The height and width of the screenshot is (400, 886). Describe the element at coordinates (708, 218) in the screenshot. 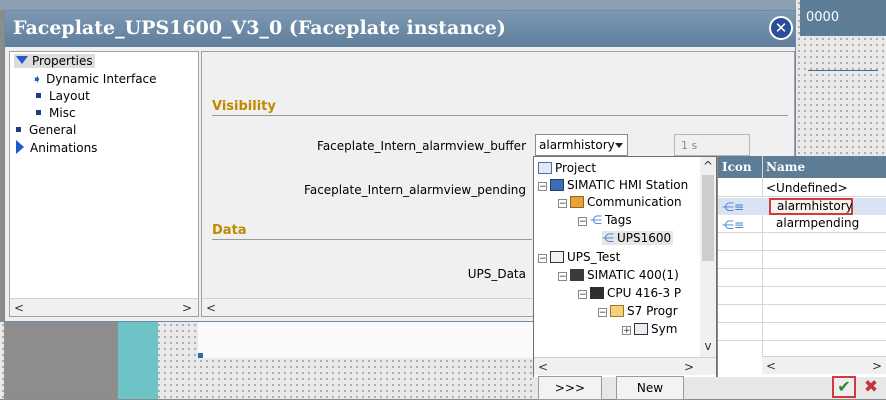

I see `scroll-thumb` at that location.